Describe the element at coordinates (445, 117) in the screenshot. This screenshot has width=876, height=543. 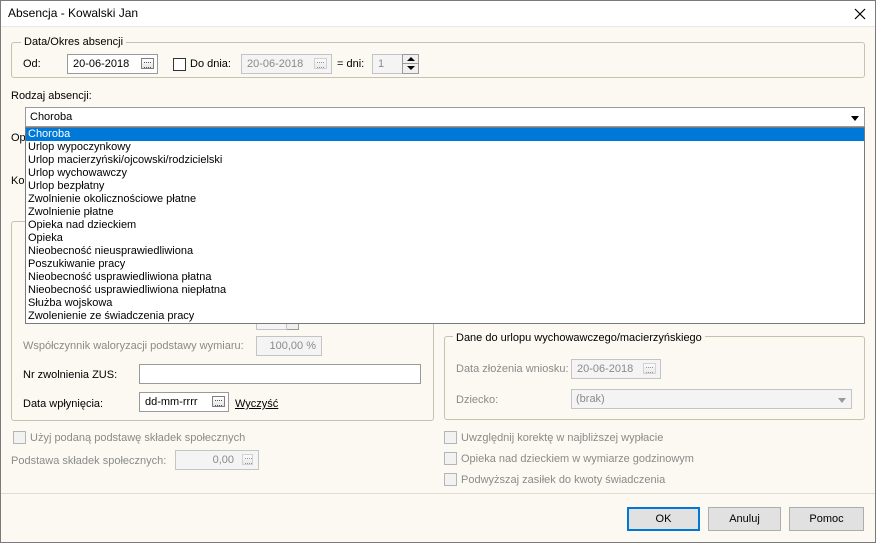
I see `absence-type-select: Choroba` at that location.